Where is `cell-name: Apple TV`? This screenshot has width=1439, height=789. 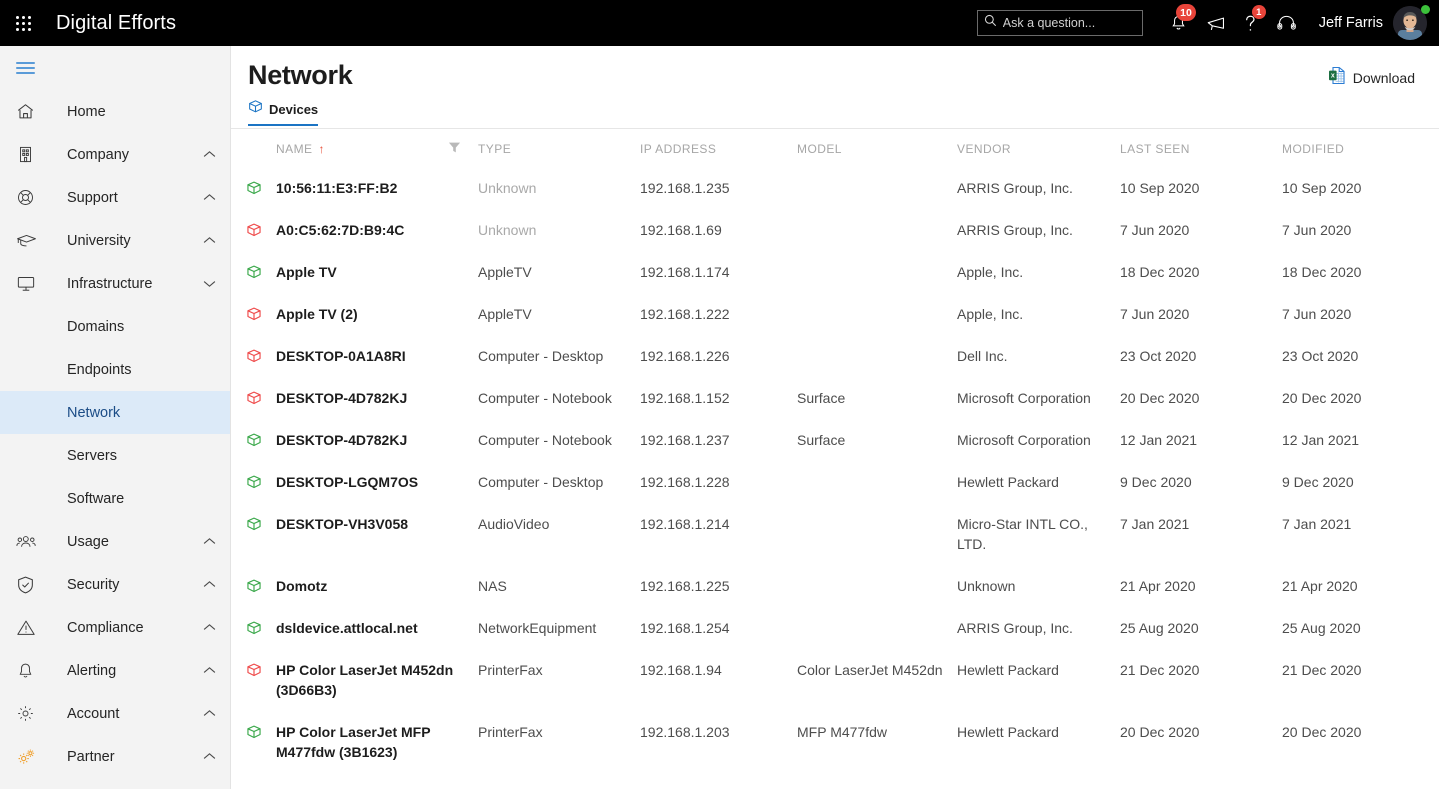 cell-name: Apple TV is located at coordinates (377, 272).